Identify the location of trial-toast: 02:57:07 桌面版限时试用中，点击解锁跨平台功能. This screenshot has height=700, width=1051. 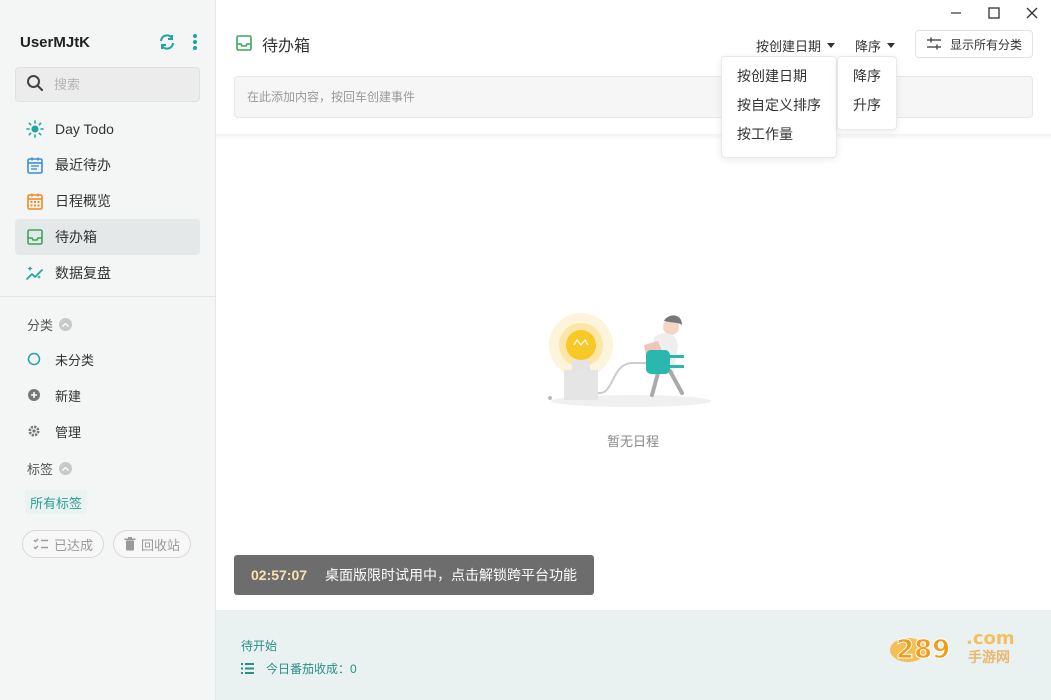
(414, 575).